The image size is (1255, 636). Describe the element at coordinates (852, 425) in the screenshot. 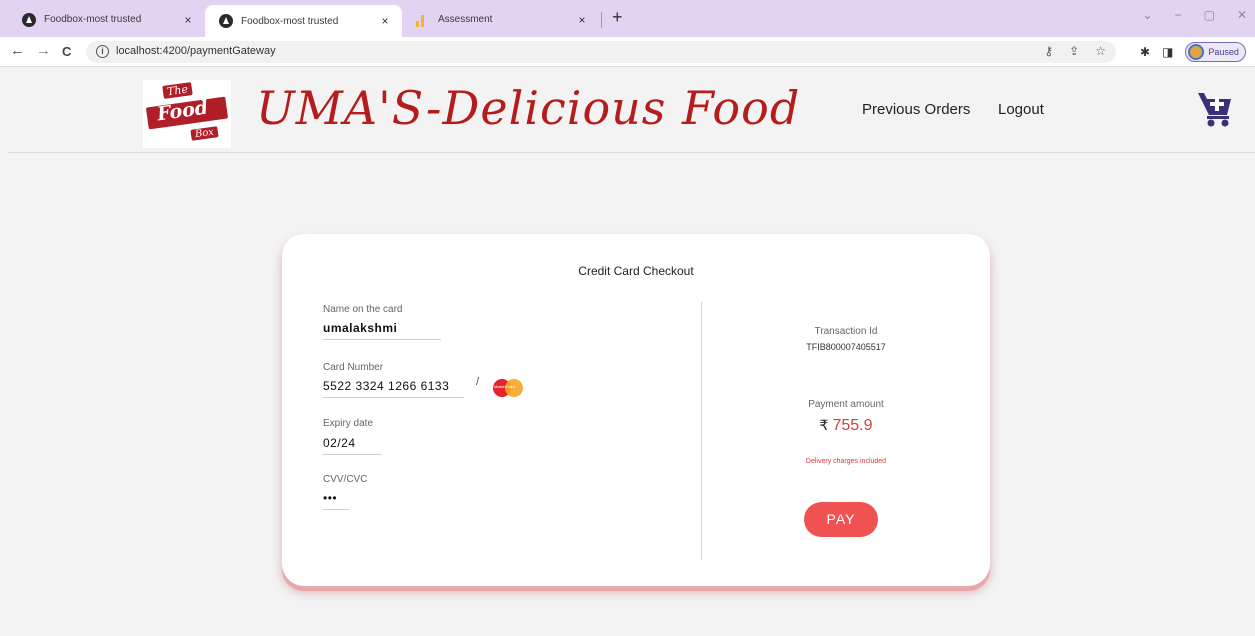

I see `amount-value: 755.9` at that location.